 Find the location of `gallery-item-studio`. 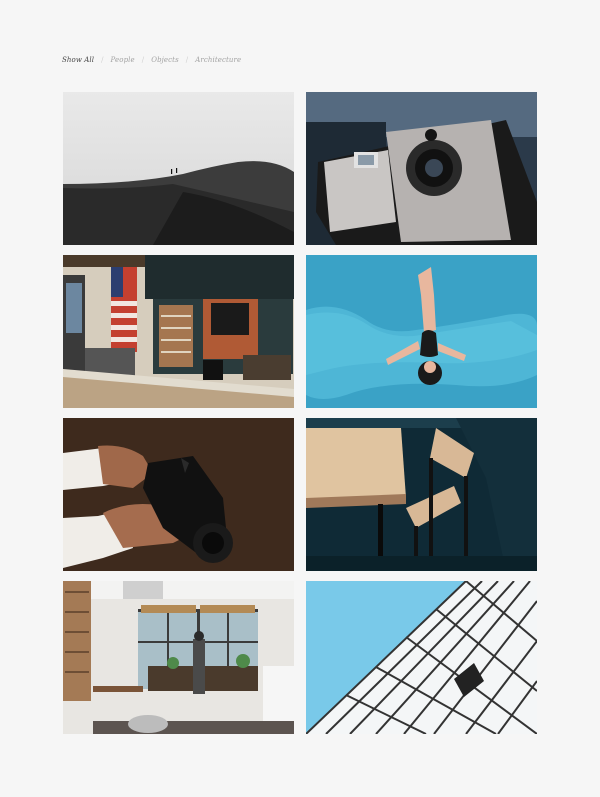

gallery-item-studio is located at coordinates (178, 657).